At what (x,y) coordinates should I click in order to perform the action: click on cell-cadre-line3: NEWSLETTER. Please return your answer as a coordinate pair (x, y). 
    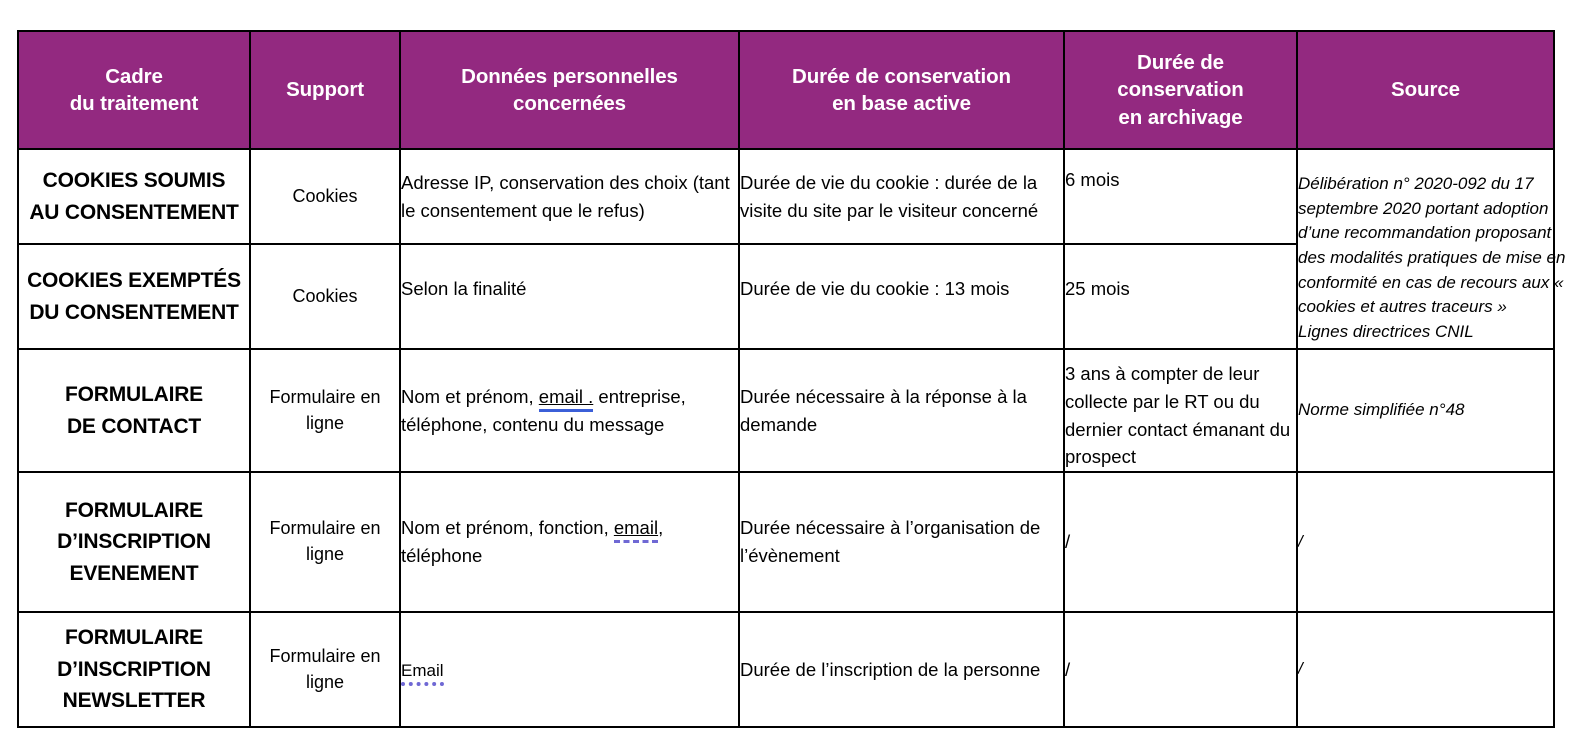
    Looking at the image, I should click on (134, 701).